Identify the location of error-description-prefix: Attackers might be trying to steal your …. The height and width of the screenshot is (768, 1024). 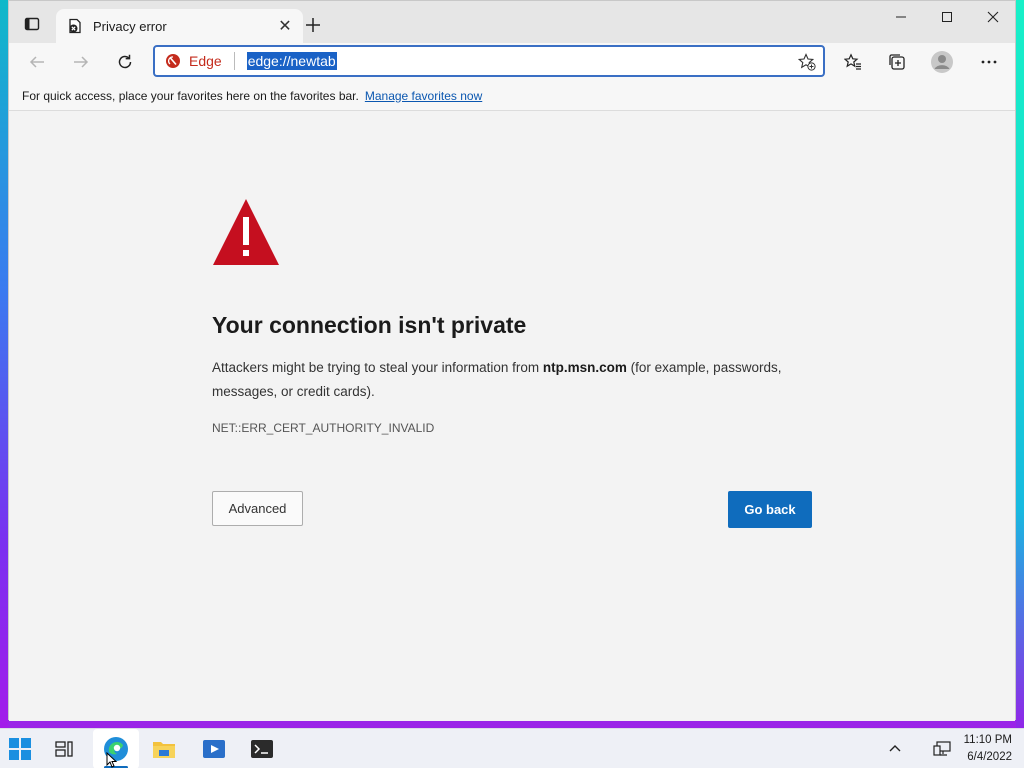
(377, 367).